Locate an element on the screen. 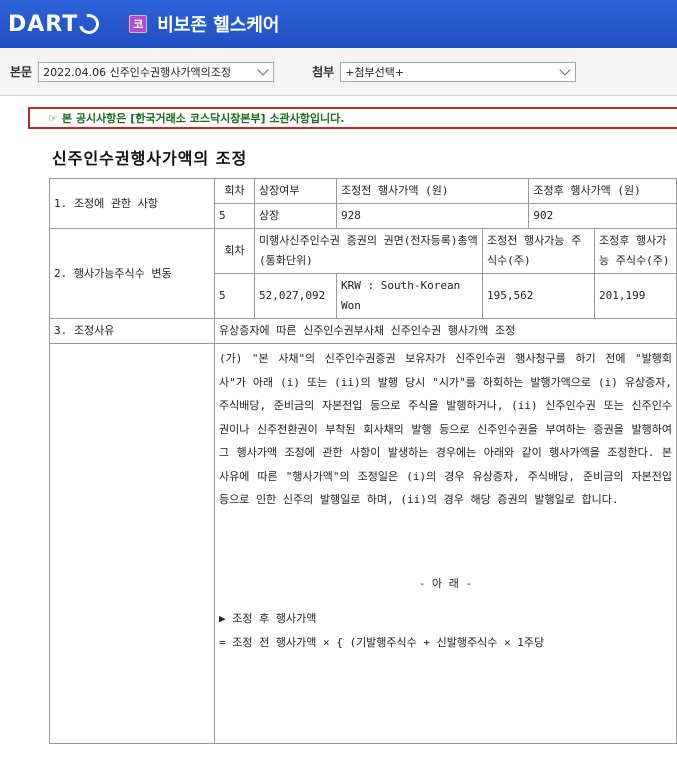  pointing-hand-icon: ☞ is located at coordinates (53, 118).